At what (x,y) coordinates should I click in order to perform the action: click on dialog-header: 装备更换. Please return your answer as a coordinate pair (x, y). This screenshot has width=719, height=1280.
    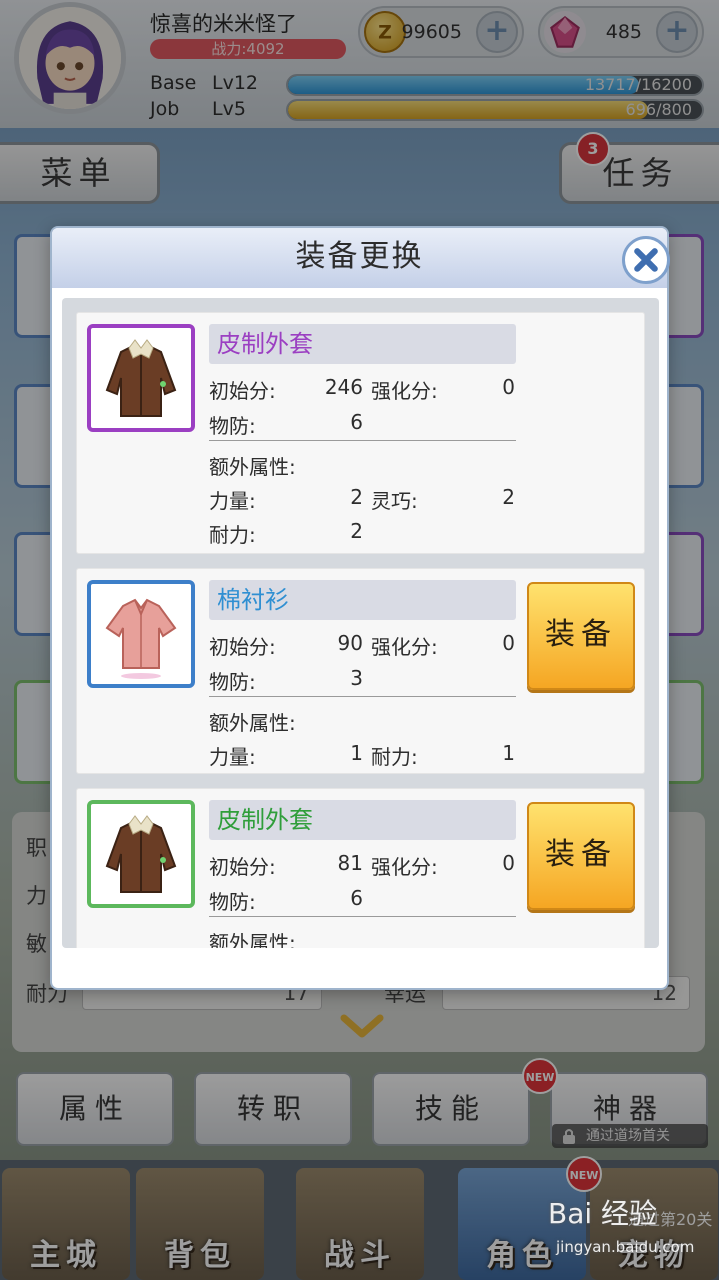
    Looking at the image, I should click on (361, 258).